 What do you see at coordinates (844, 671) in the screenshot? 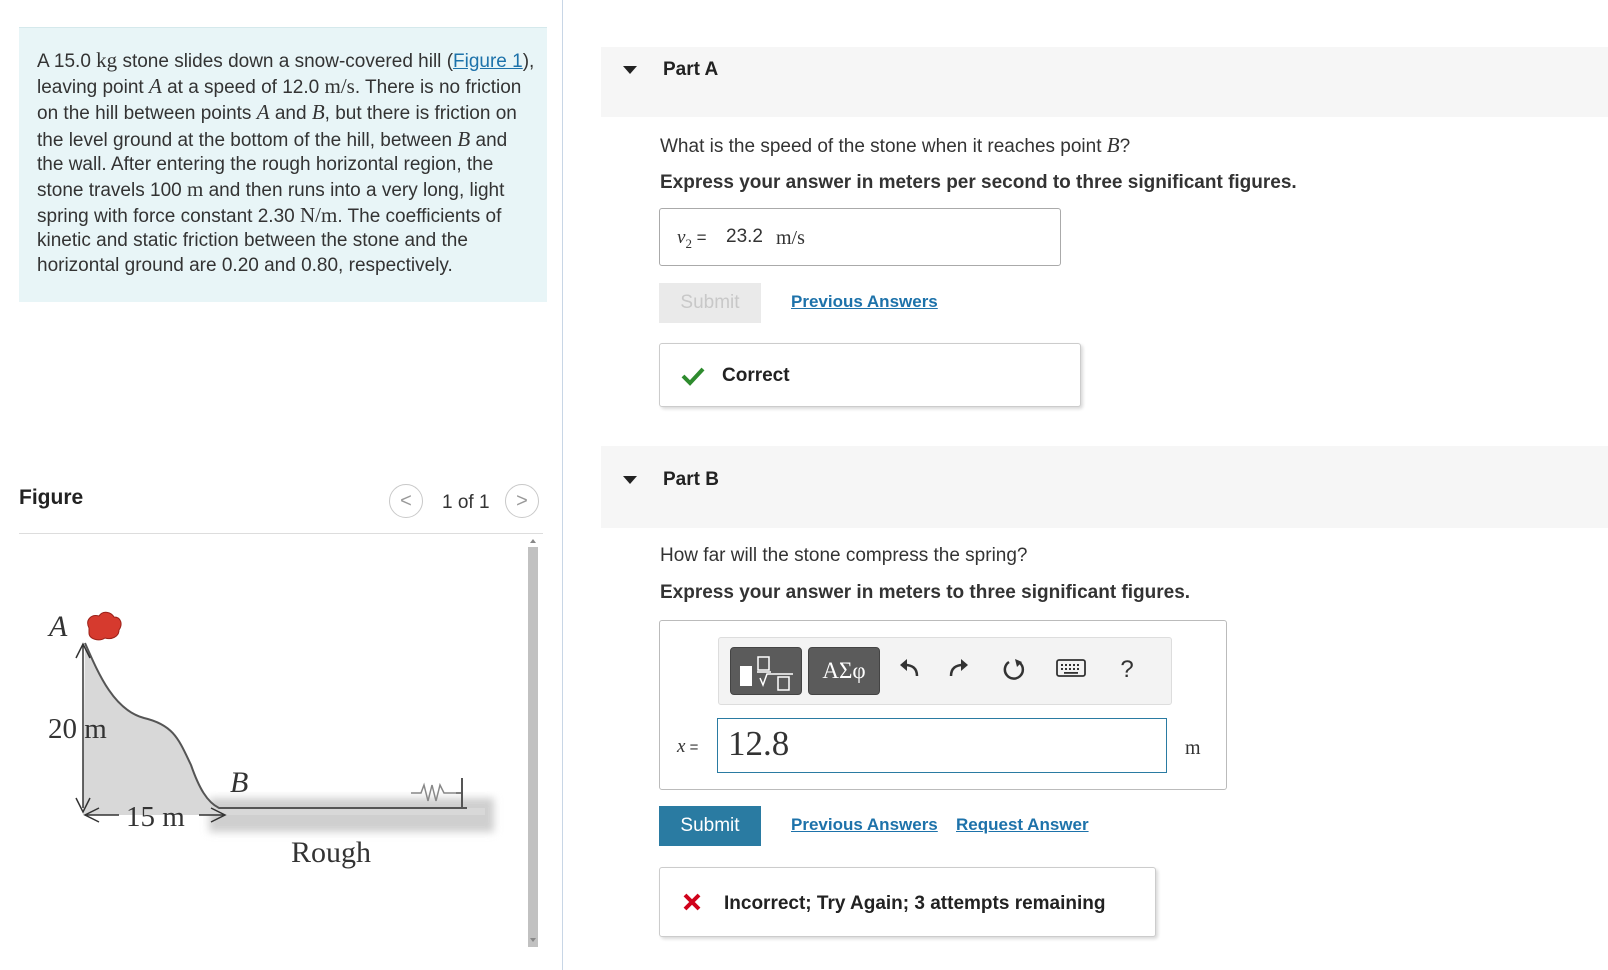
I see `greek-symbols-button: ΑΣφ` at bounding box center [844, 671].